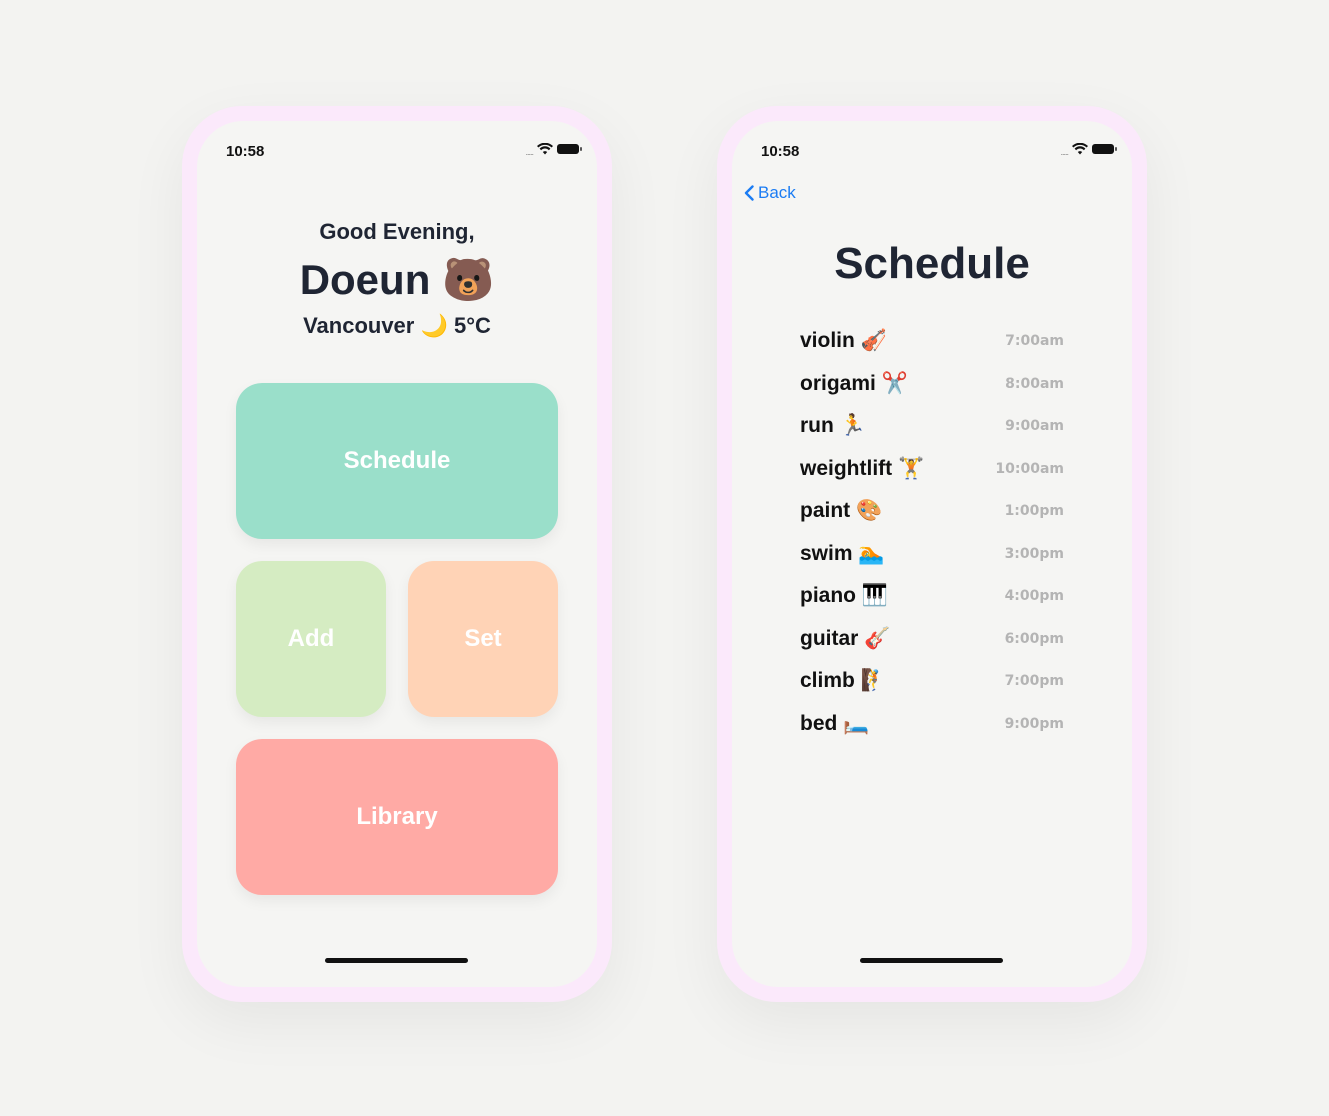  Describe the element at coordinates (397, 279) in the screenshot. I see `user-name: Doeun 🐻` at that location.